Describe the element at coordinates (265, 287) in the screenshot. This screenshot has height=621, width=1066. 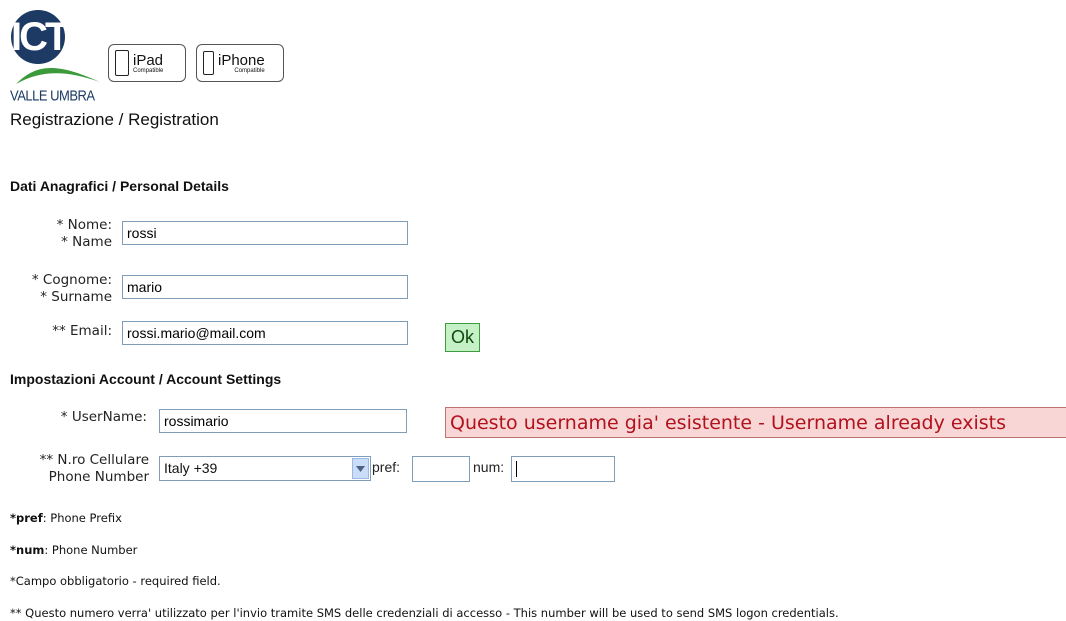
I see `cognome-input: mario` at that location.